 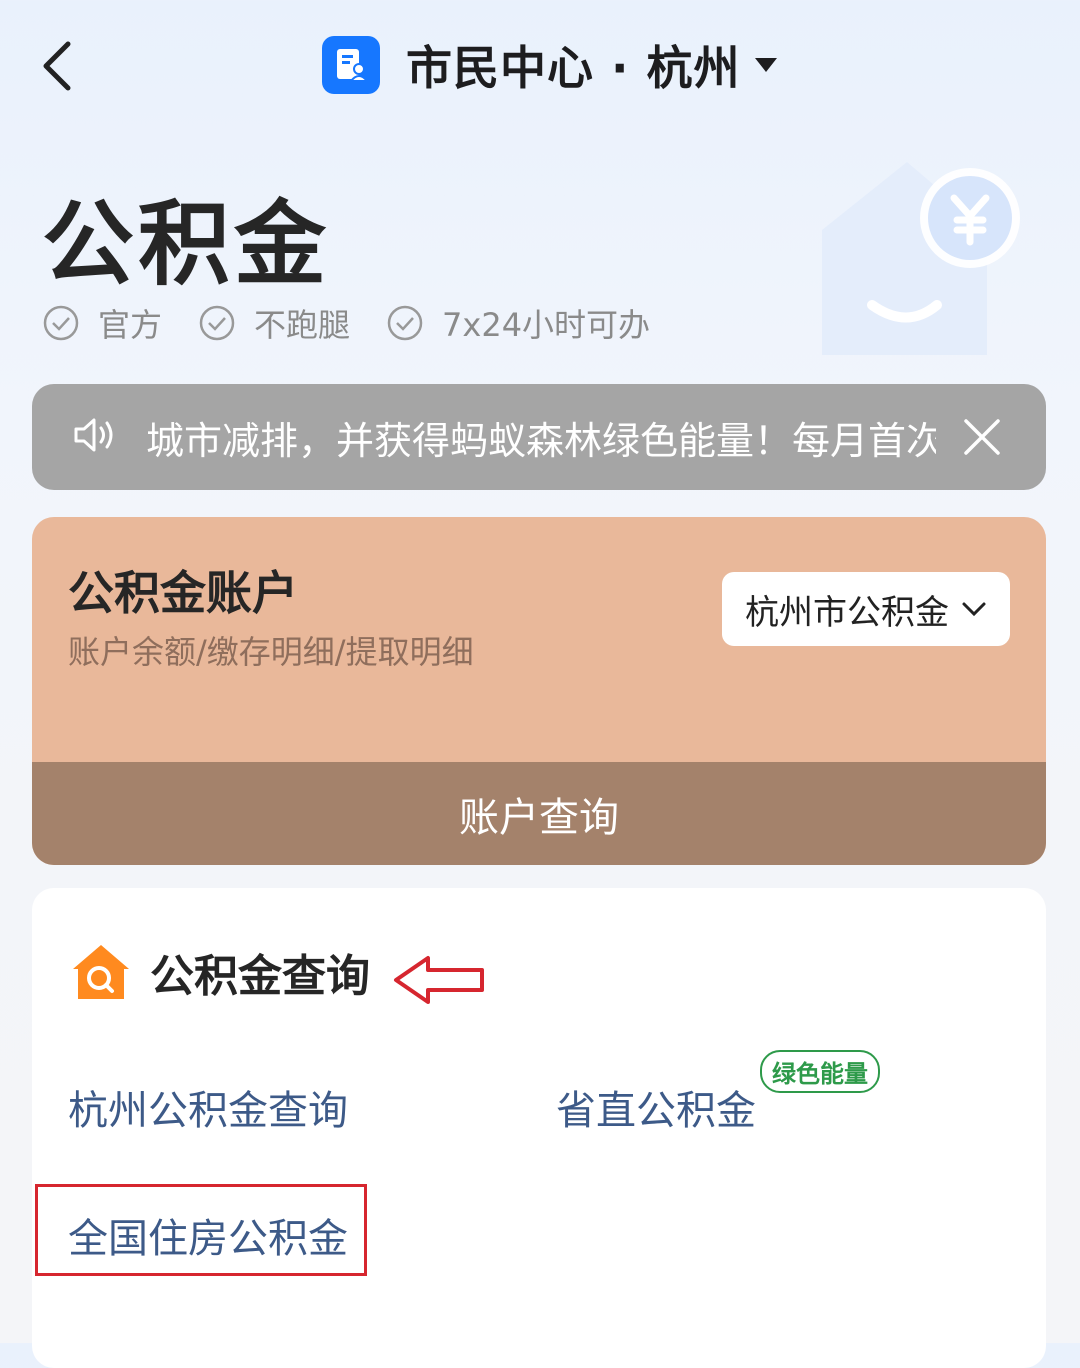 I want to click on tag-24h: 7x24小时可办, so click(x=518, y=323).